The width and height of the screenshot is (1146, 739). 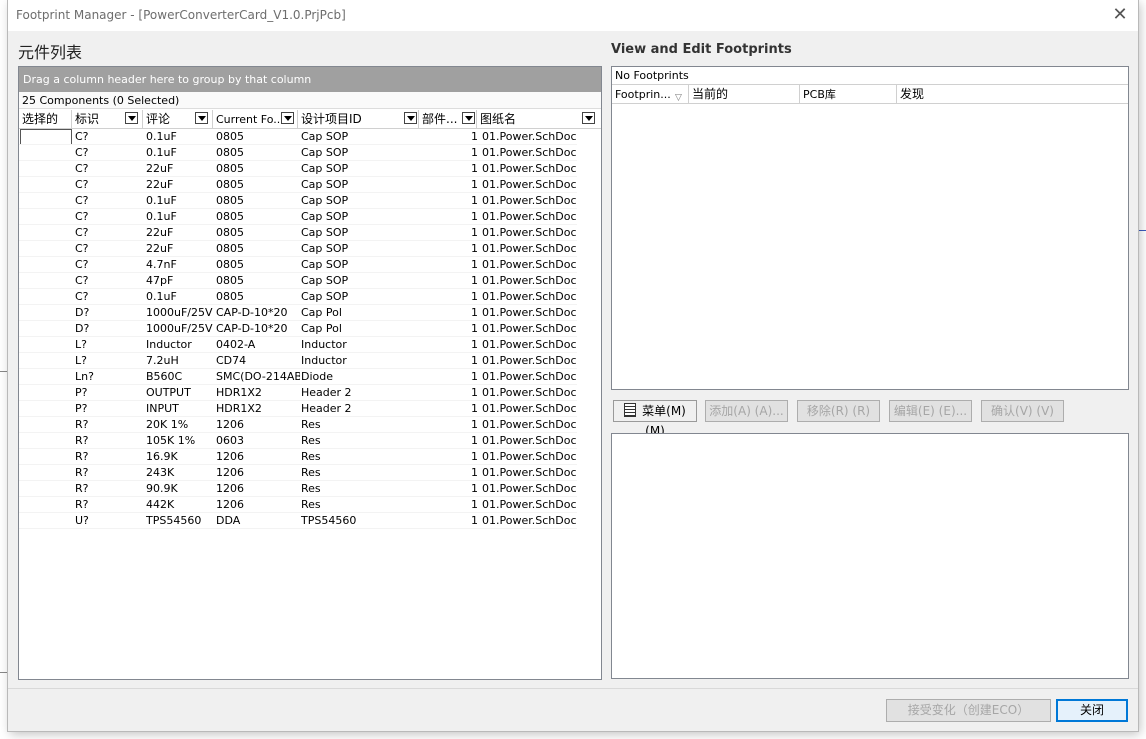 I want to click on column-header-selected: 选择的, so click(x=45, y=119).